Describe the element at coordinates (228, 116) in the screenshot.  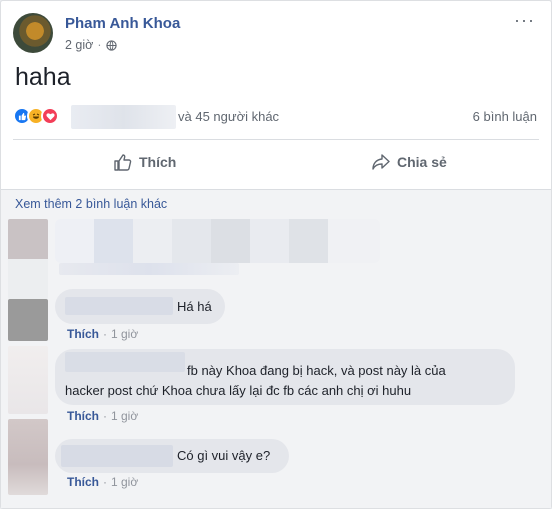
I see `reactions-summary: và 45 người khác` at that location.